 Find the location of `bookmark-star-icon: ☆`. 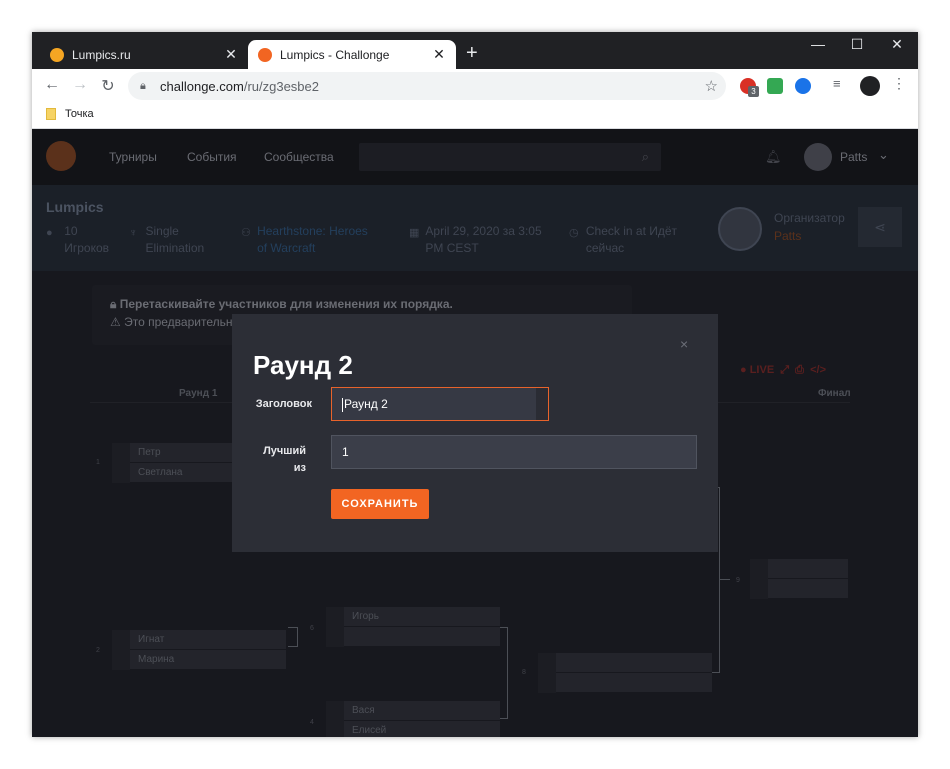

bookmark-star-icon: ☆ is located at coordinates (711, 86).